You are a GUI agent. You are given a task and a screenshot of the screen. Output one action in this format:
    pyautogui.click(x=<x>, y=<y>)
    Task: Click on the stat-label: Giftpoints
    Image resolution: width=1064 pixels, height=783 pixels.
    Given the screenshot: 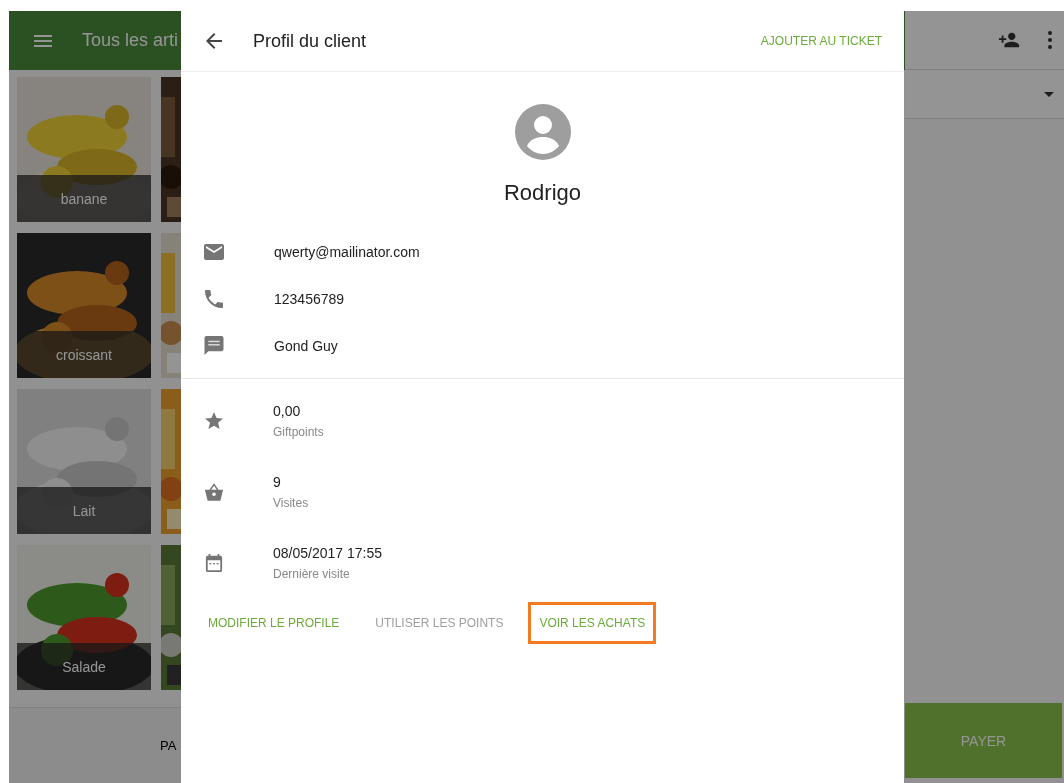 What is the action you would take?
    pyautogui.click(x=298, y=431)
    